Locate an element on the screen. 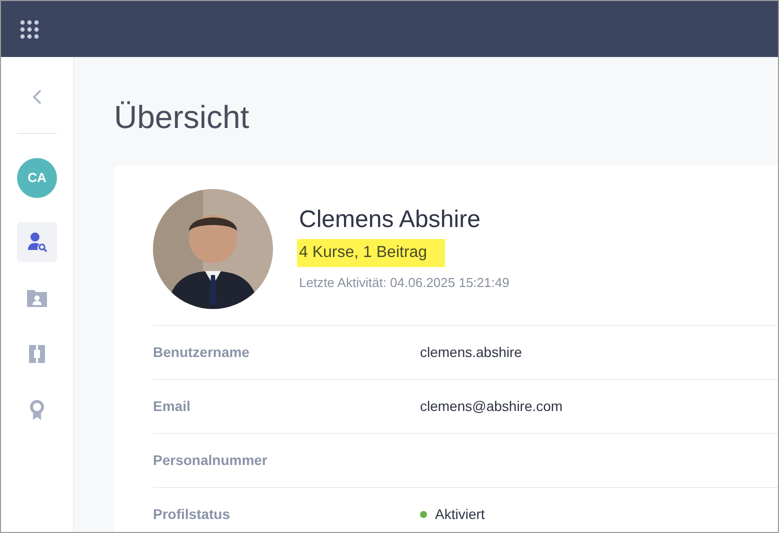 The height and width of the screenshot is (533, 779). sidebar-item is located at coordinates (37, 242).